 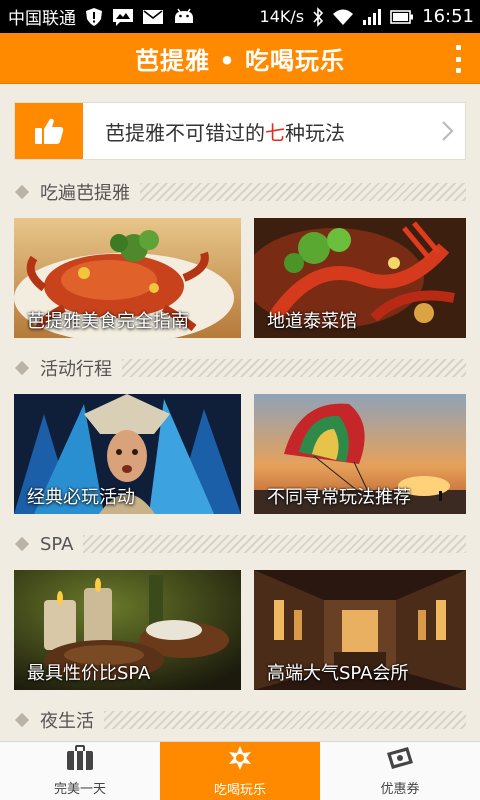 I want to click on banner-text-after: 种玩法, so click(x=315, y=132).